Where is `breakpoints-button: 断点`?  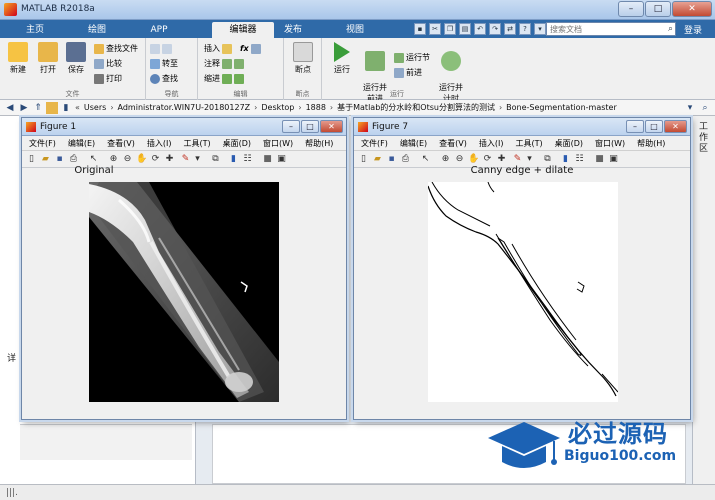 breakpoints-button: 断点 is located at coordinates (303, 58).